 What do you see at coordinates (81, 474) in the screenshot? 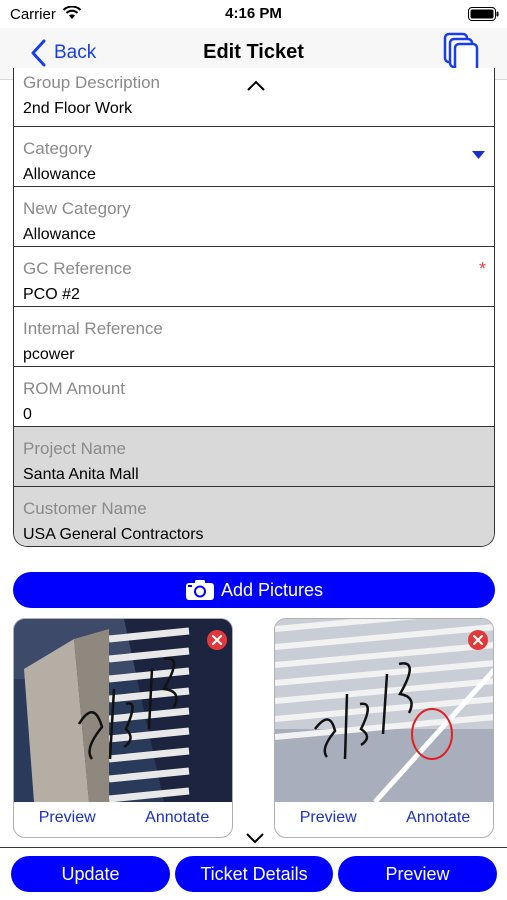
I see `project-name-value: Santa Anita Mall` at bounding box center [81, 474].